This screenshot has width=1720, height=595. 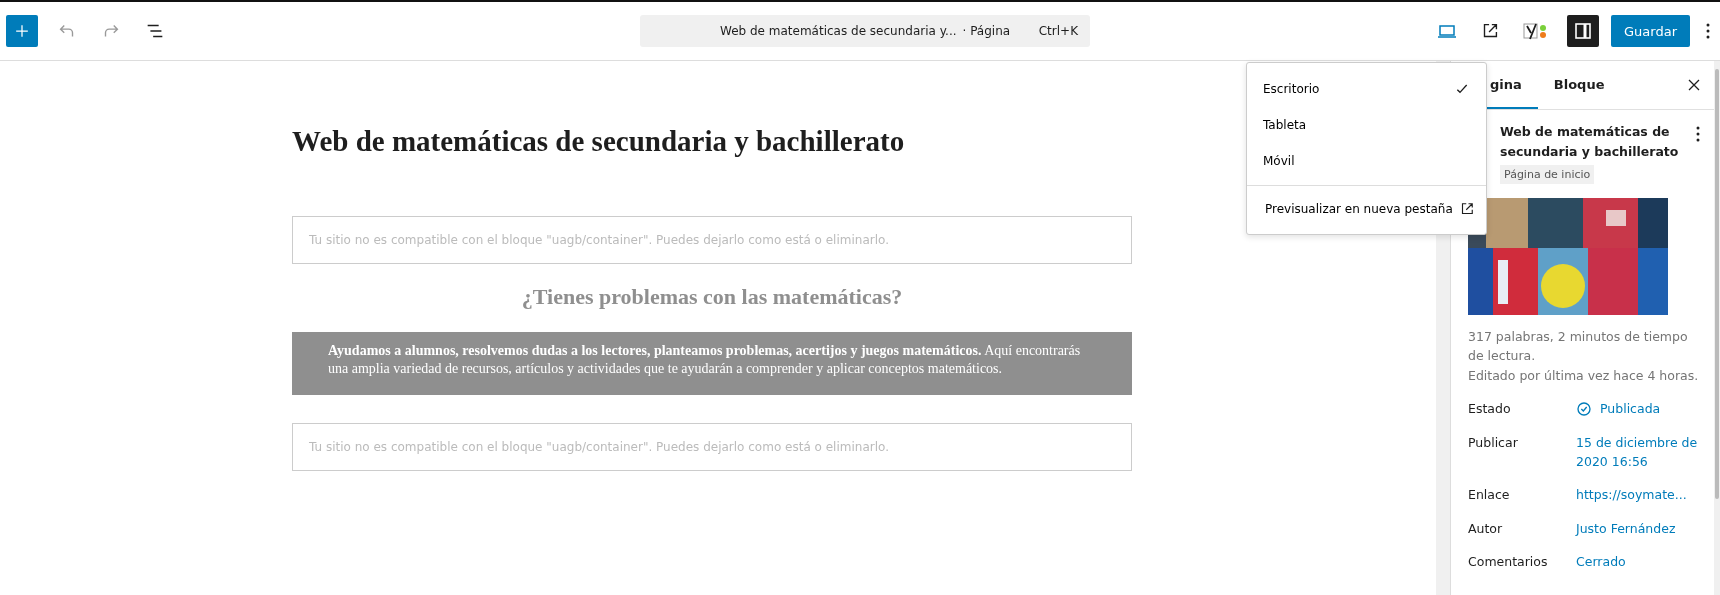 I want to click on field-value-link: Publicada, so click(x=1640, y=409).